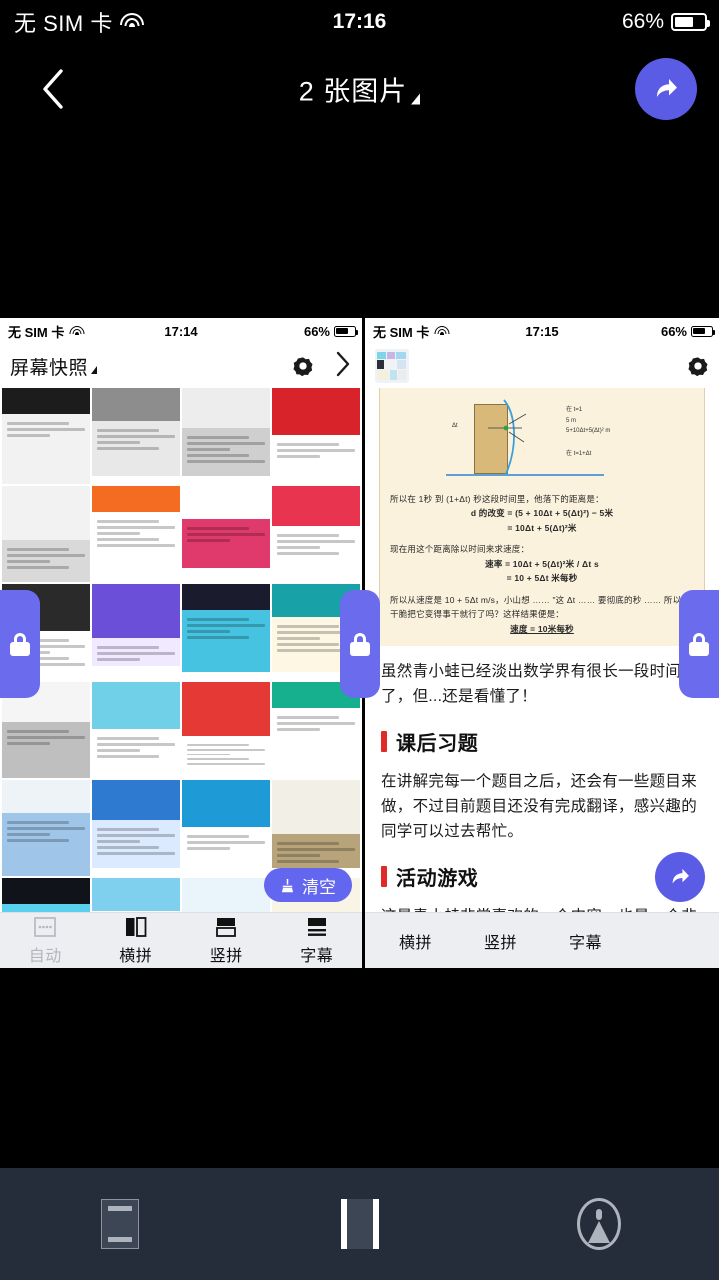  Describe the element at coordinates (343, 366) in the screenshot. I see `chevron-right-icon` at that location.